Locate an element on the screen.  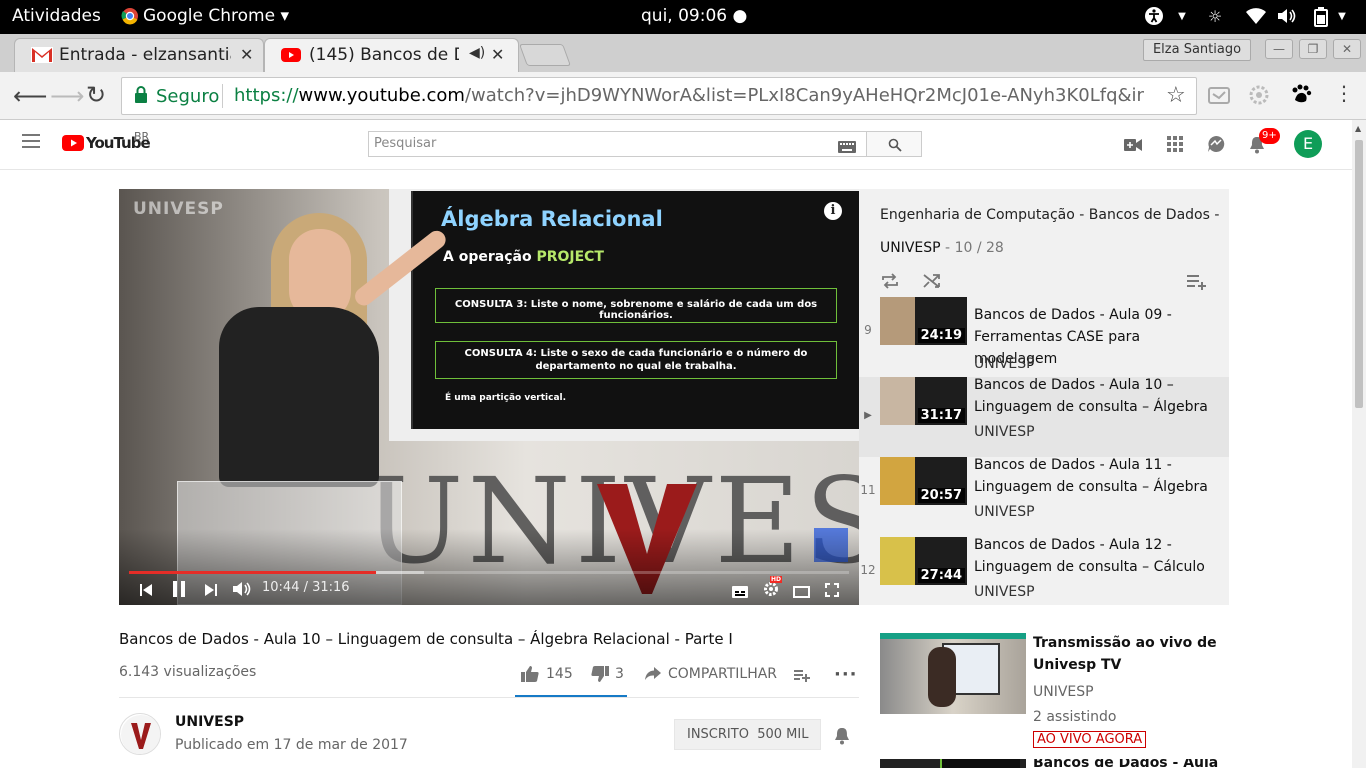
video-duration: 20:57 is located at coordinates (941, 495).